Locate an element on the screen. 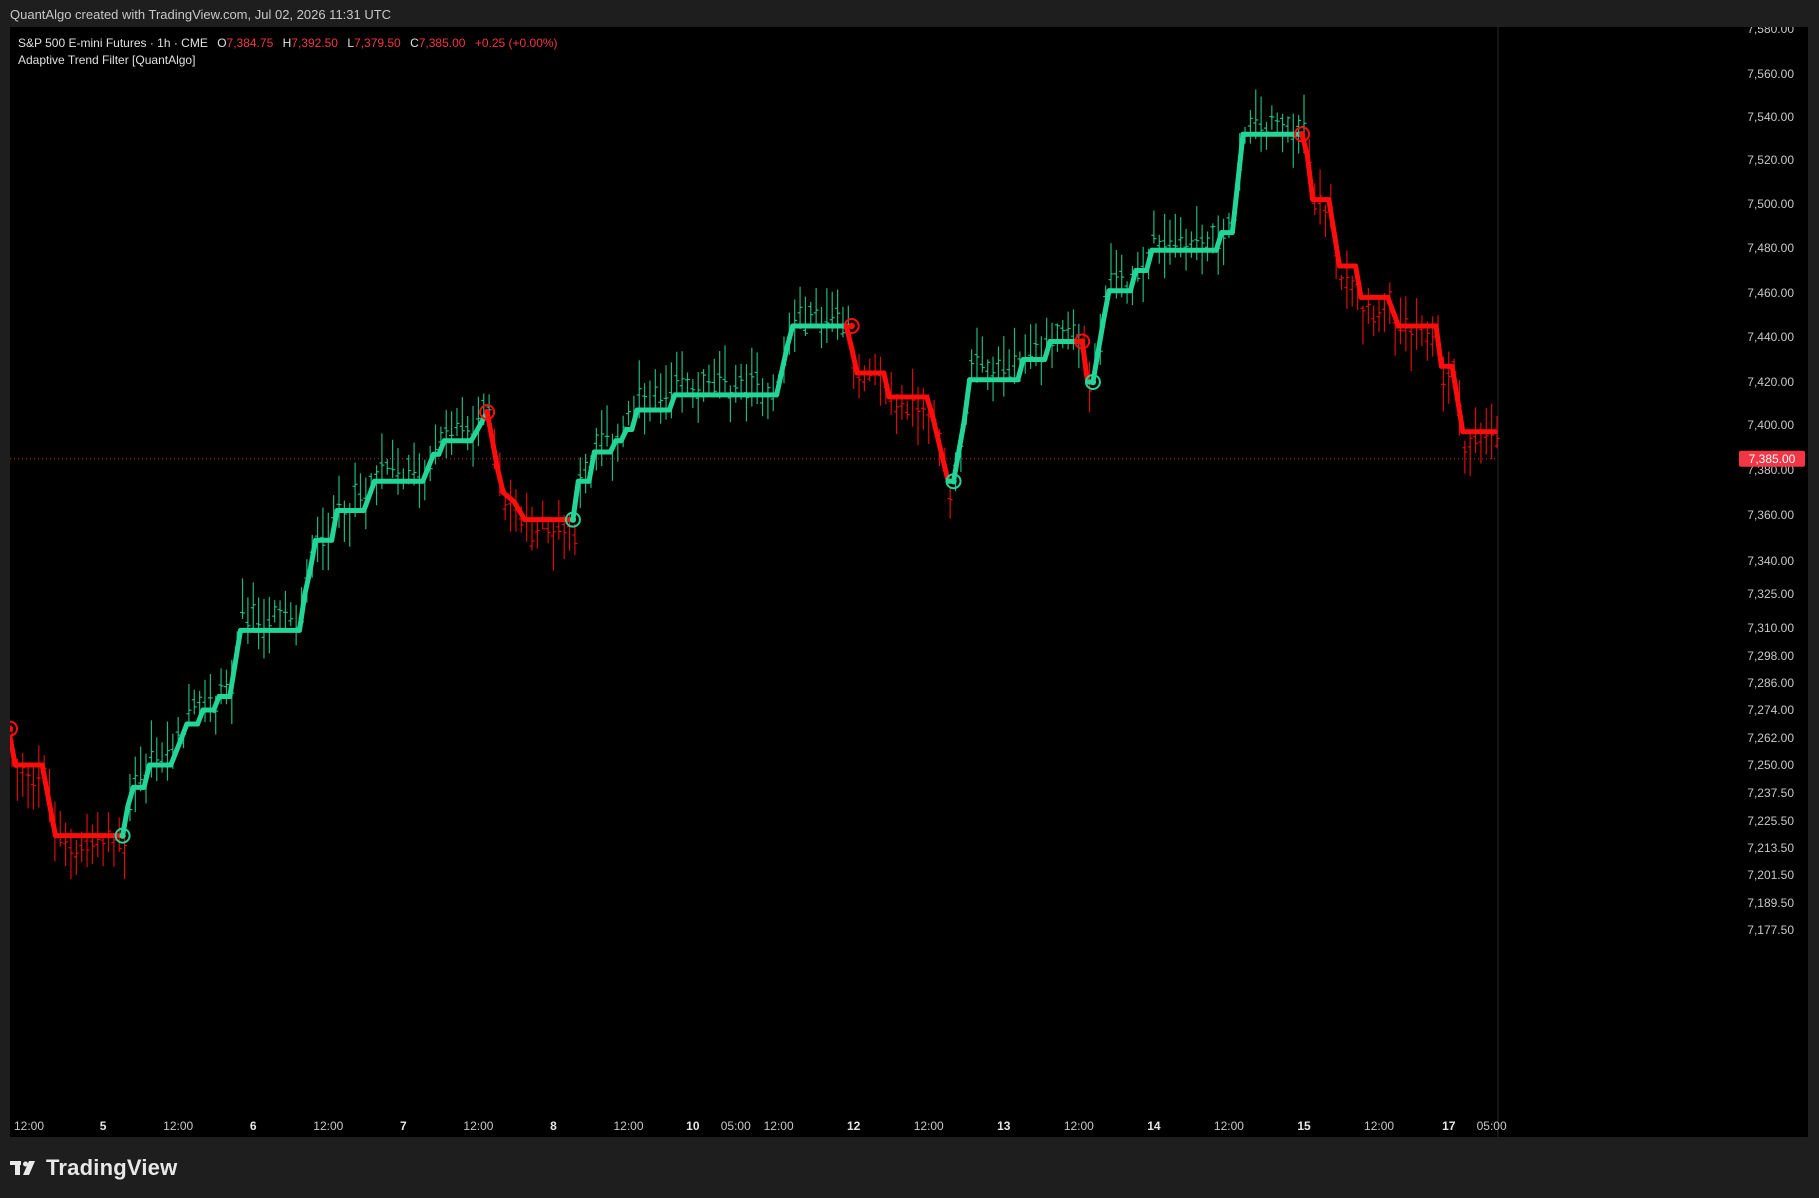 This screenshot has width=1819, height=1198. price-tick-label: 7,237.50 is located at coordinates (1770, 793).